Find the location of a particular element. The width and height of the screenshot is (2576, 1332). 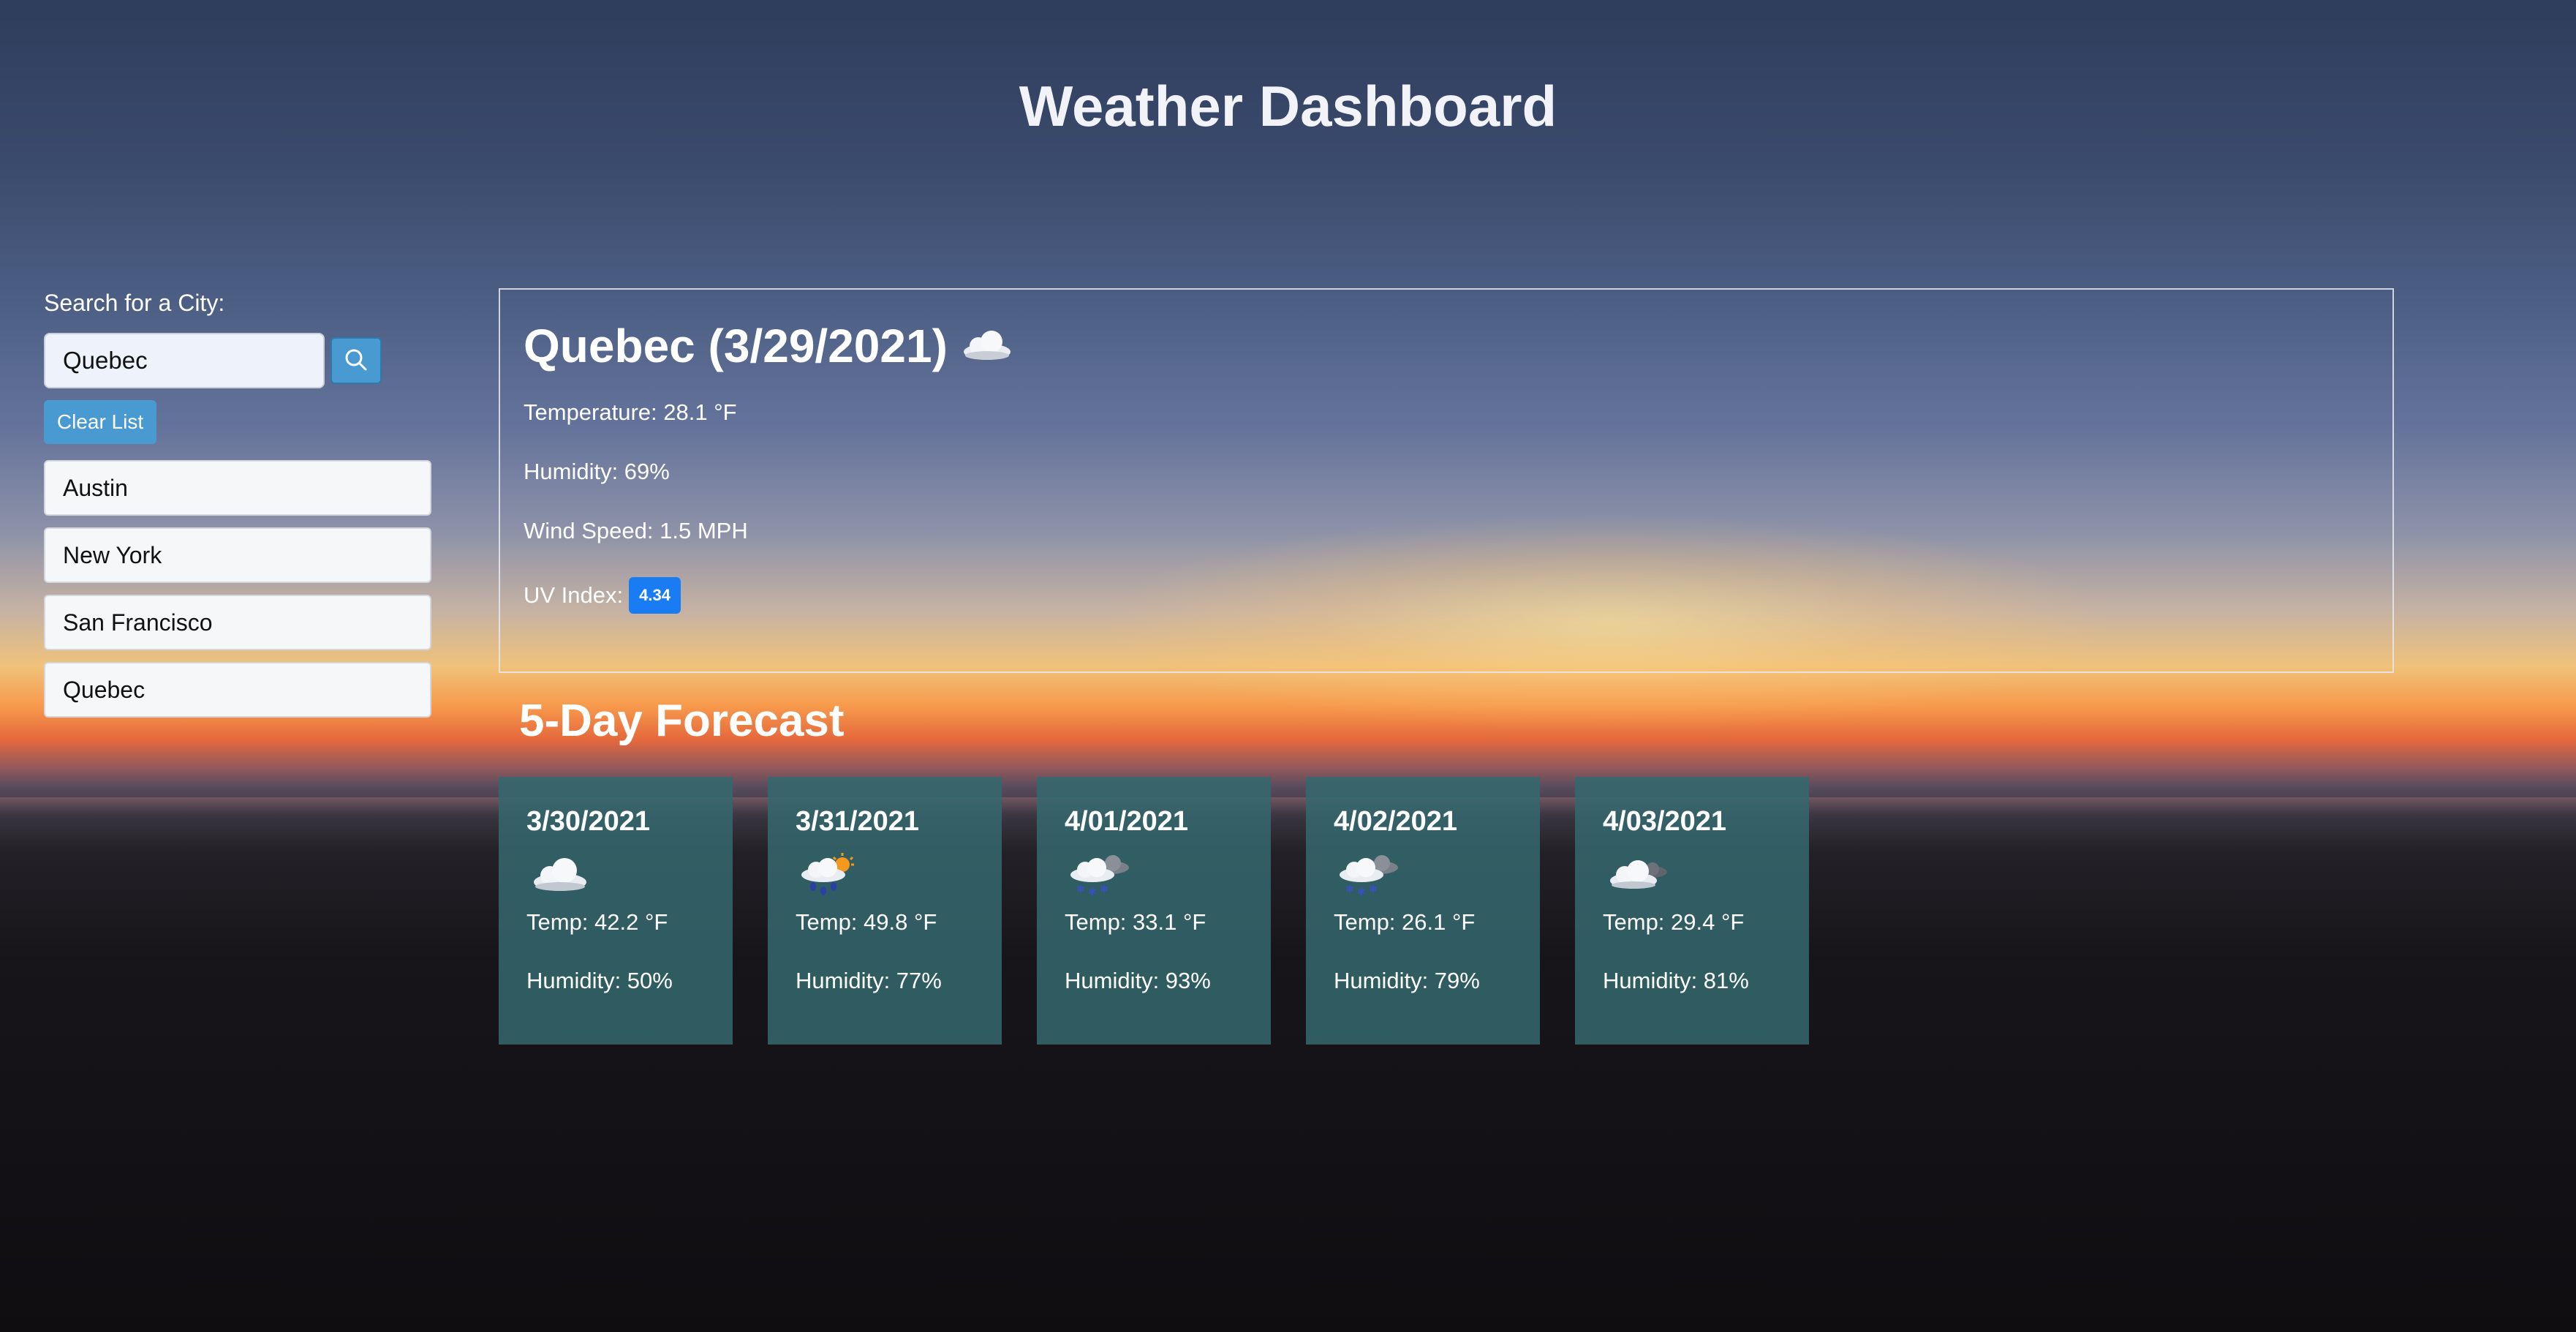

search-button is located at coordinates (356, 360).